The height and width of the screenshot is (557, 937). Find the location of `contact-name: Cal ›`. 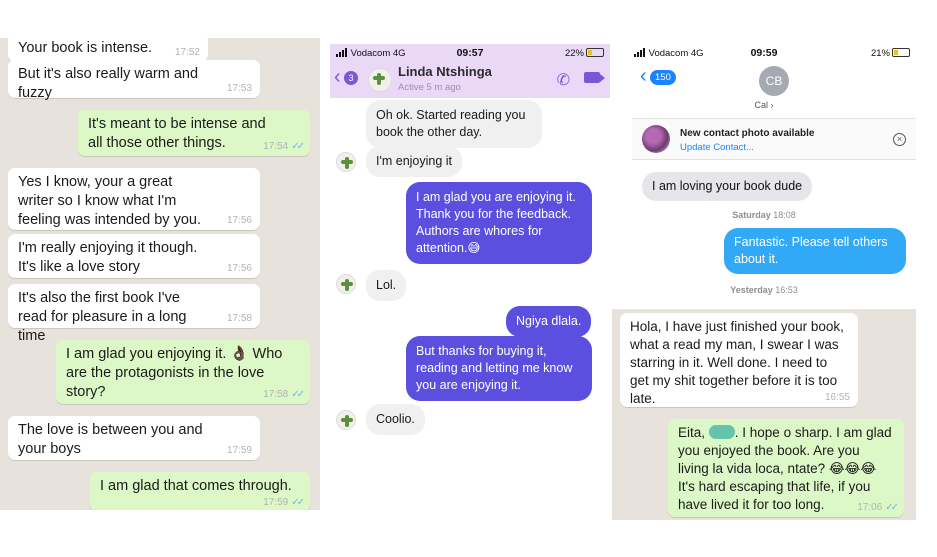

contact-name: Cal › is located at coordinates (764, 105).